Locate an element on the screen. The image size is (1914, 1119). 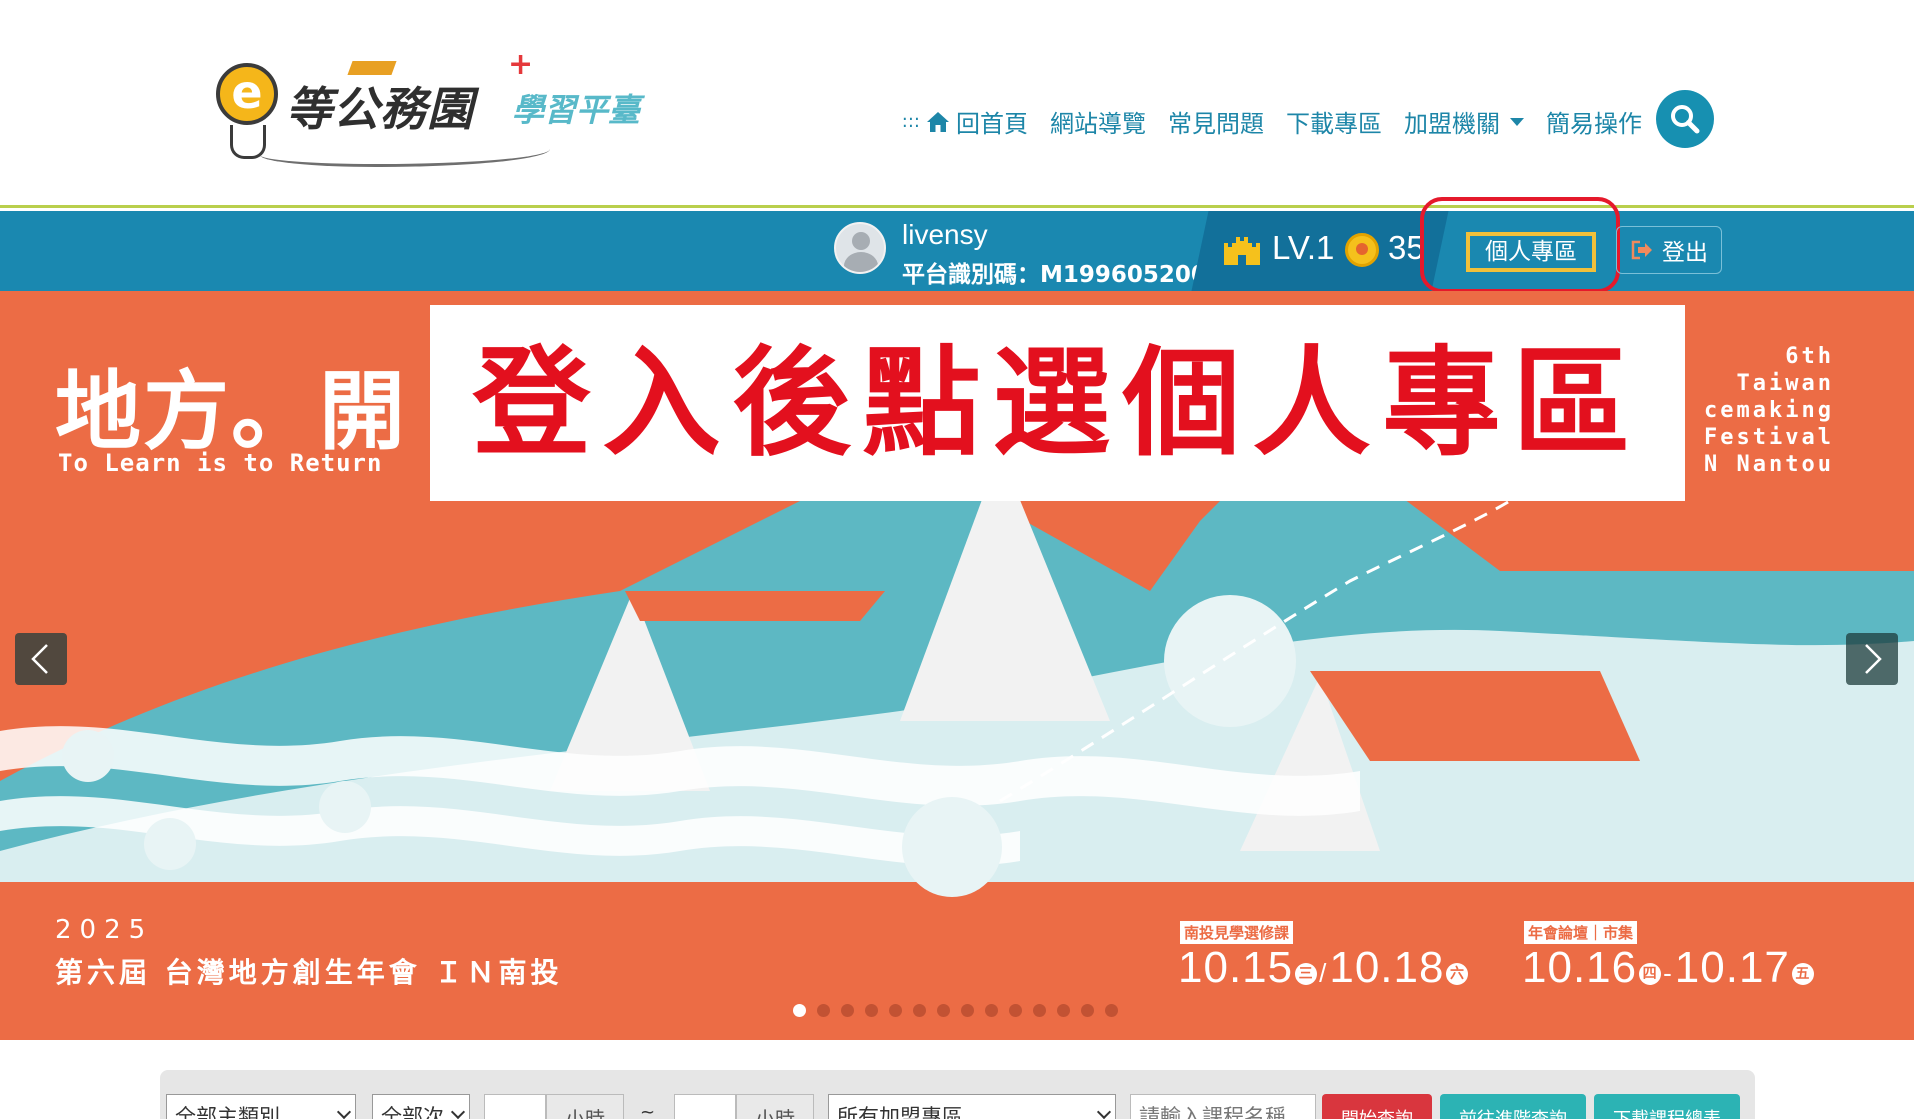
hours-unit-label-2: 小時 is located at coordinates (775, 1106).